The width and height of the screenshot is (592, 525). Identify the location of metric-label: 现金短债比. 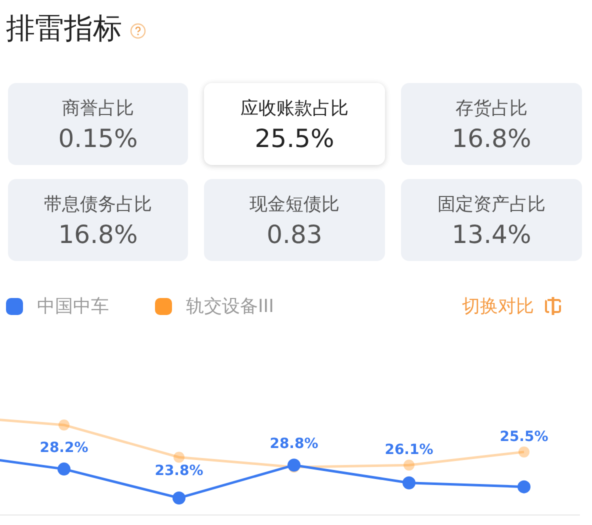
(295, 204).